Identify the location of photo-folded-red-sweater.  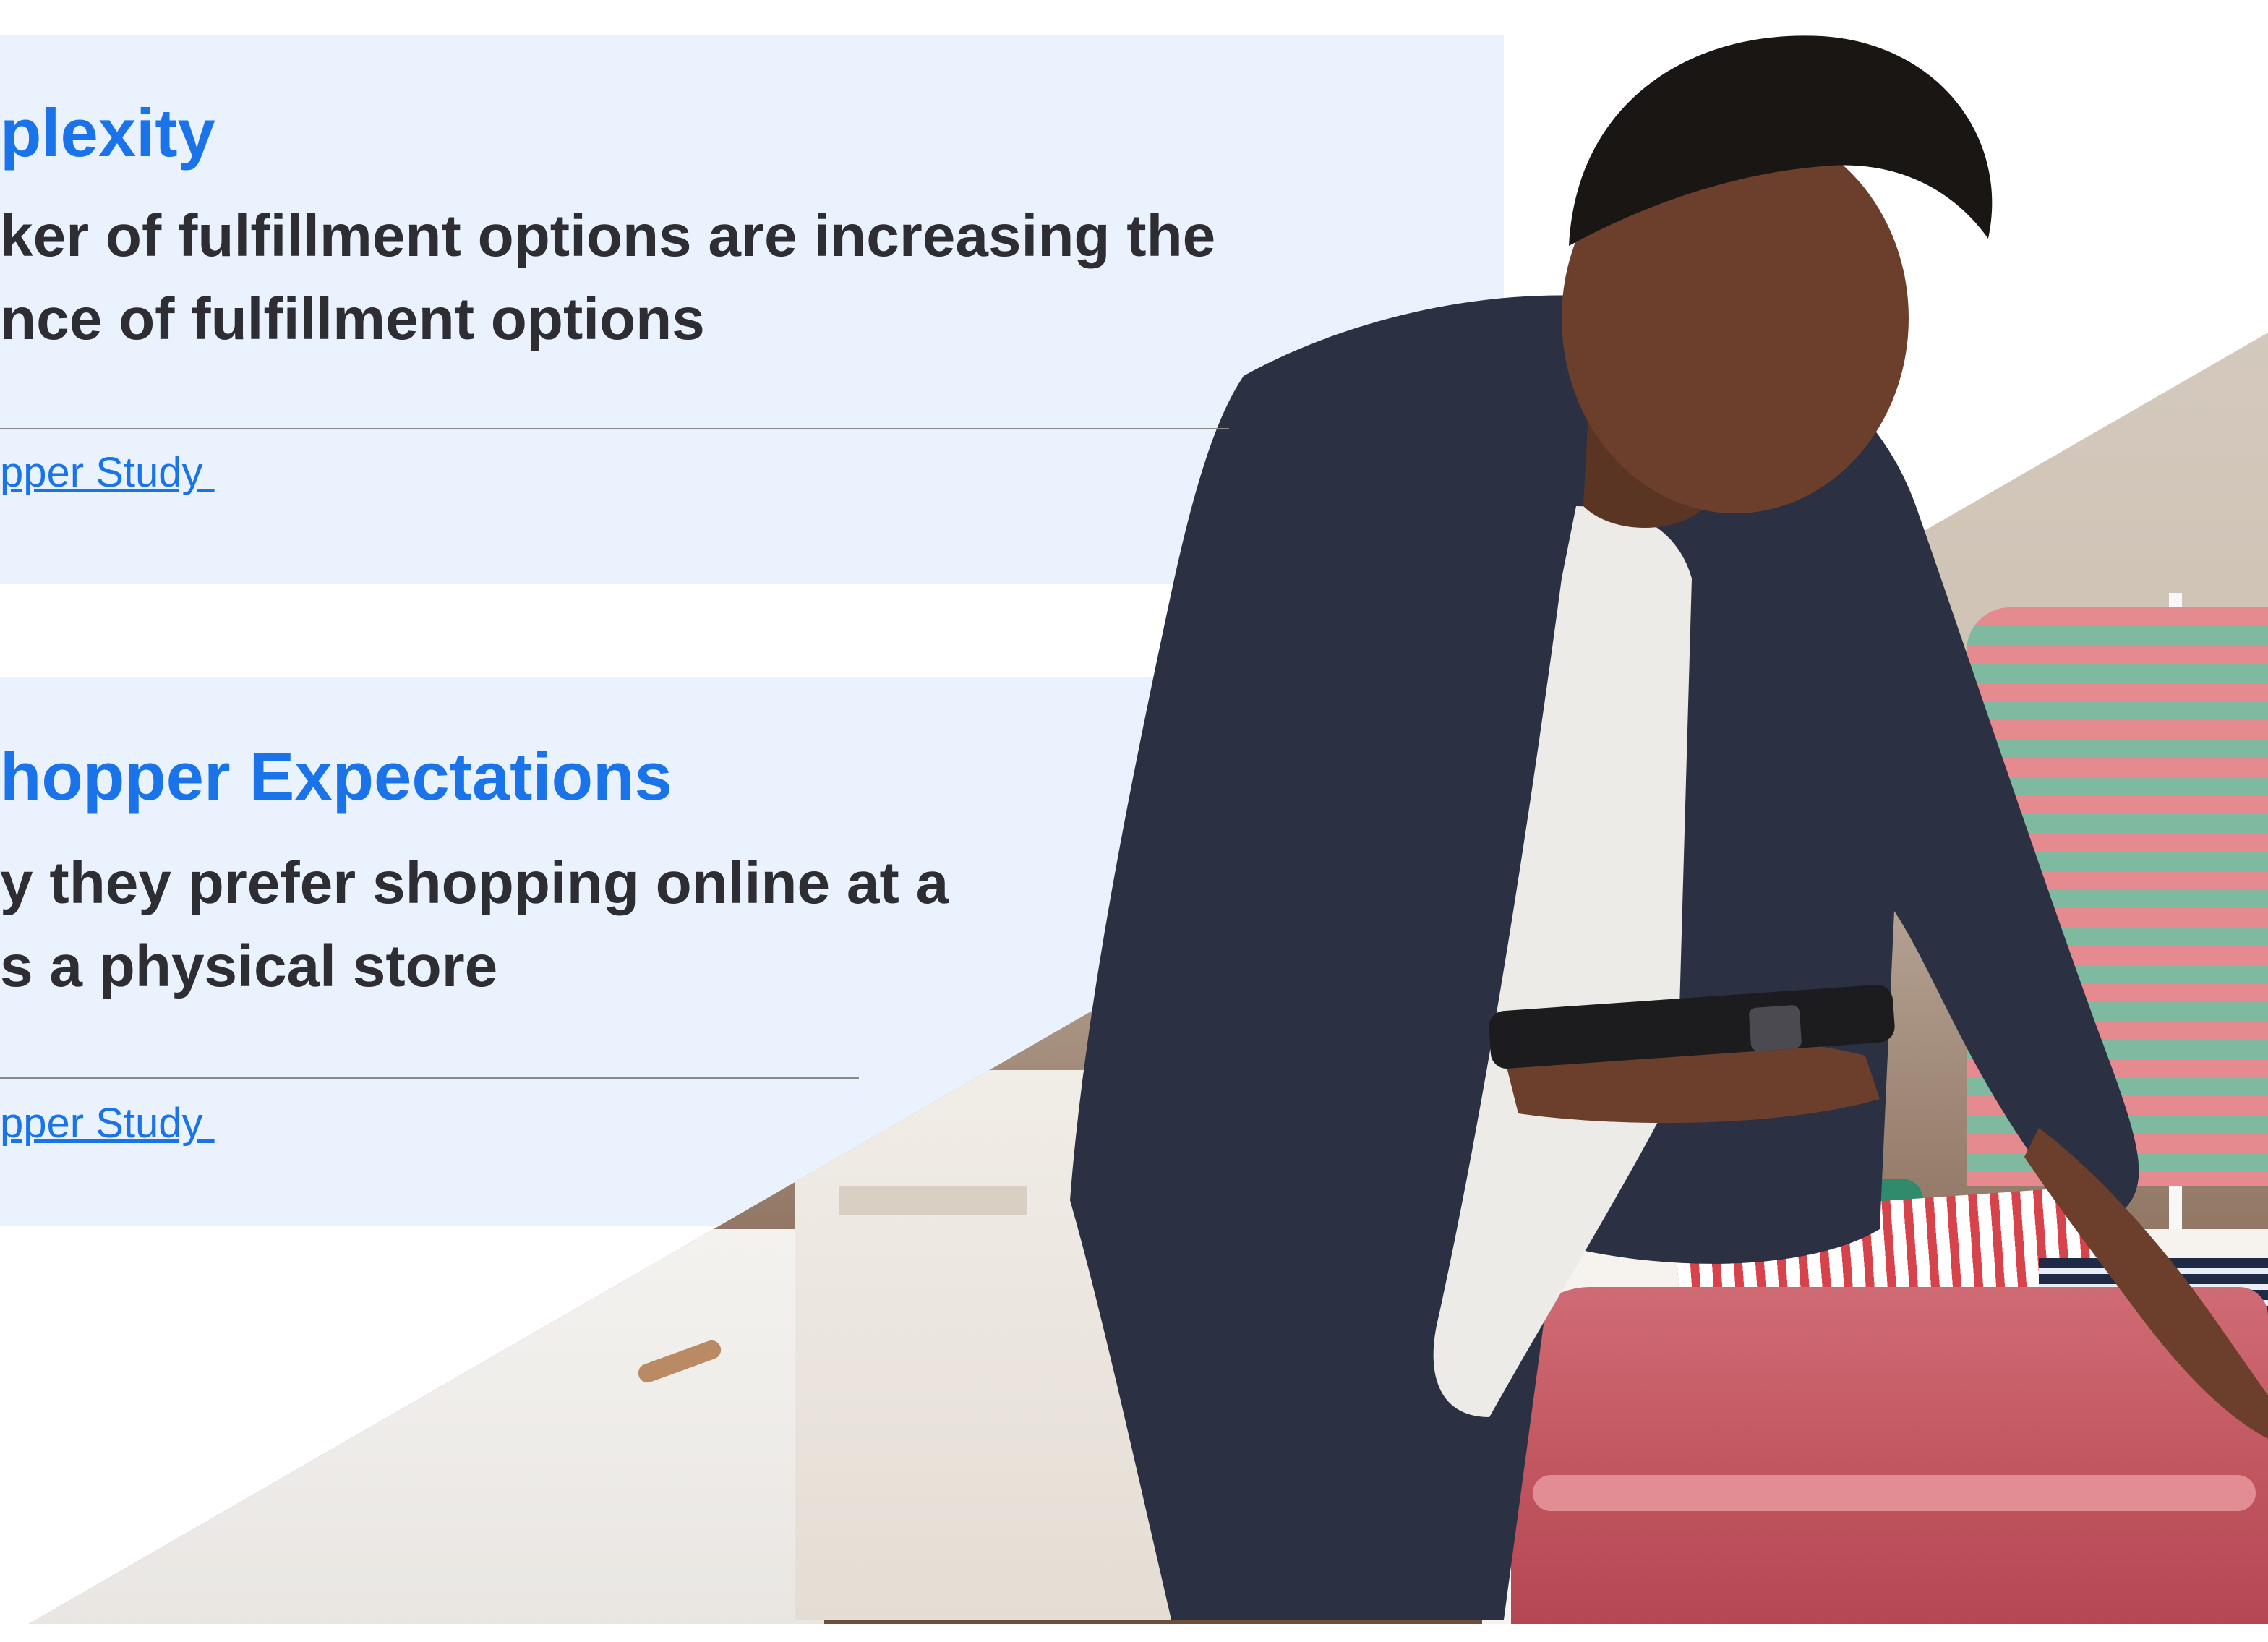
(1889, 1455).